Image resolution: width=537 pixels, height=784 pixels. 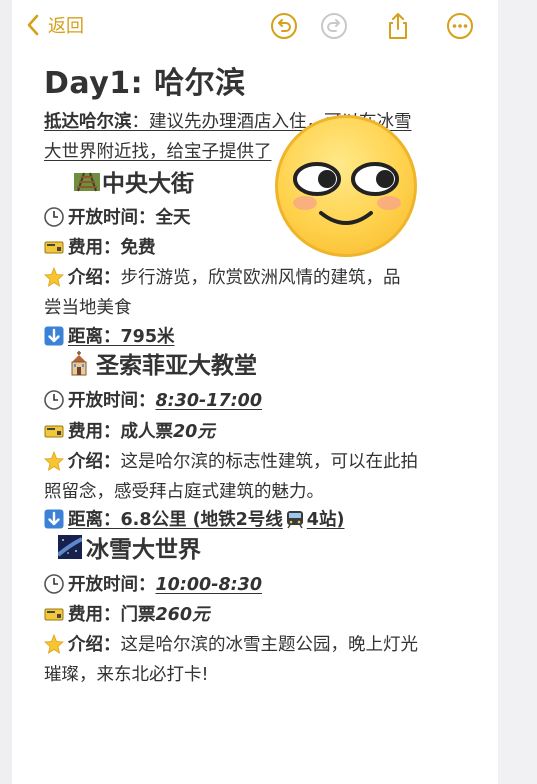 I want to click on intro-text-2: 大世界附近找，给宝子提供了, so click(x=158, y=152).